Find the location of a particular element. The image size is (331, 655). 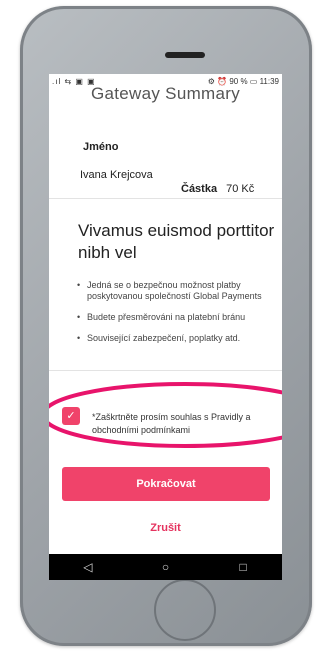

page-title: Gateway Summary is located at coordinates (165, 93).